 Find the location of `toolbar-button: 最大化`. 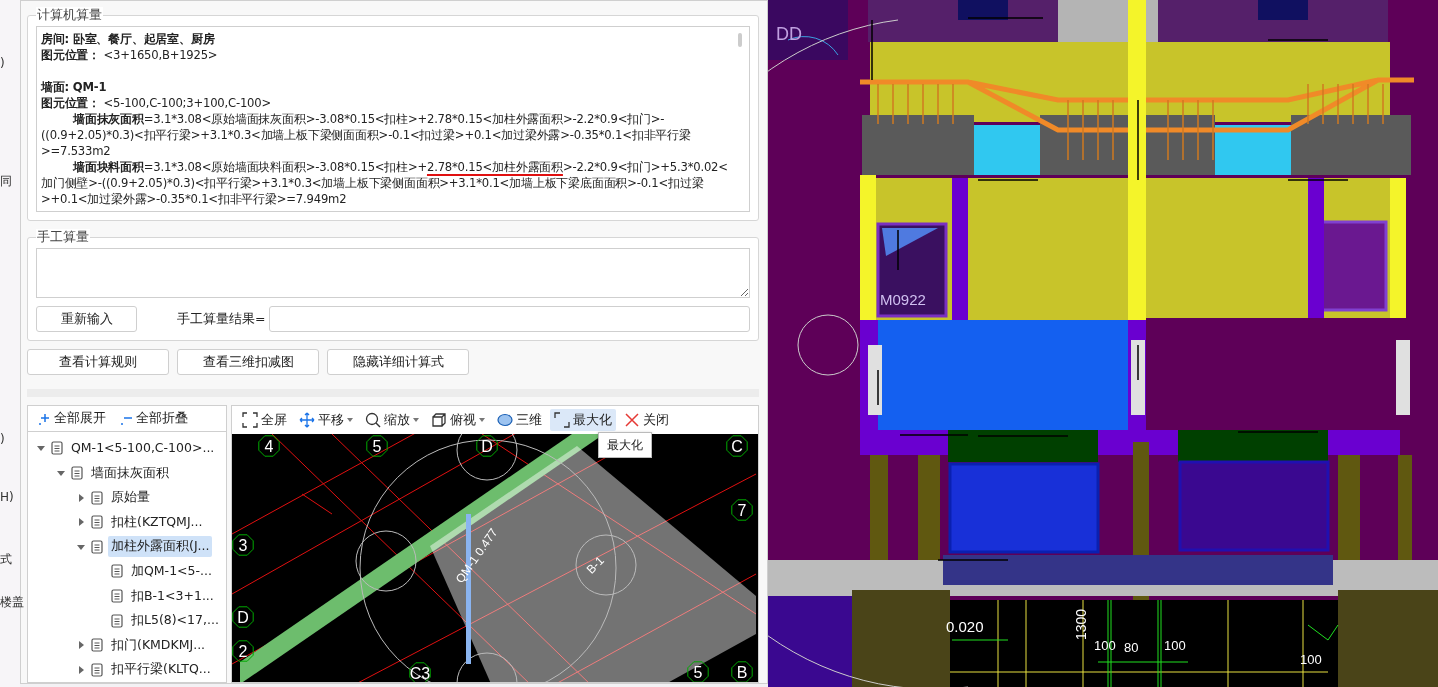

toolbar-button: 最大化 is located at coordinates (583, 420).